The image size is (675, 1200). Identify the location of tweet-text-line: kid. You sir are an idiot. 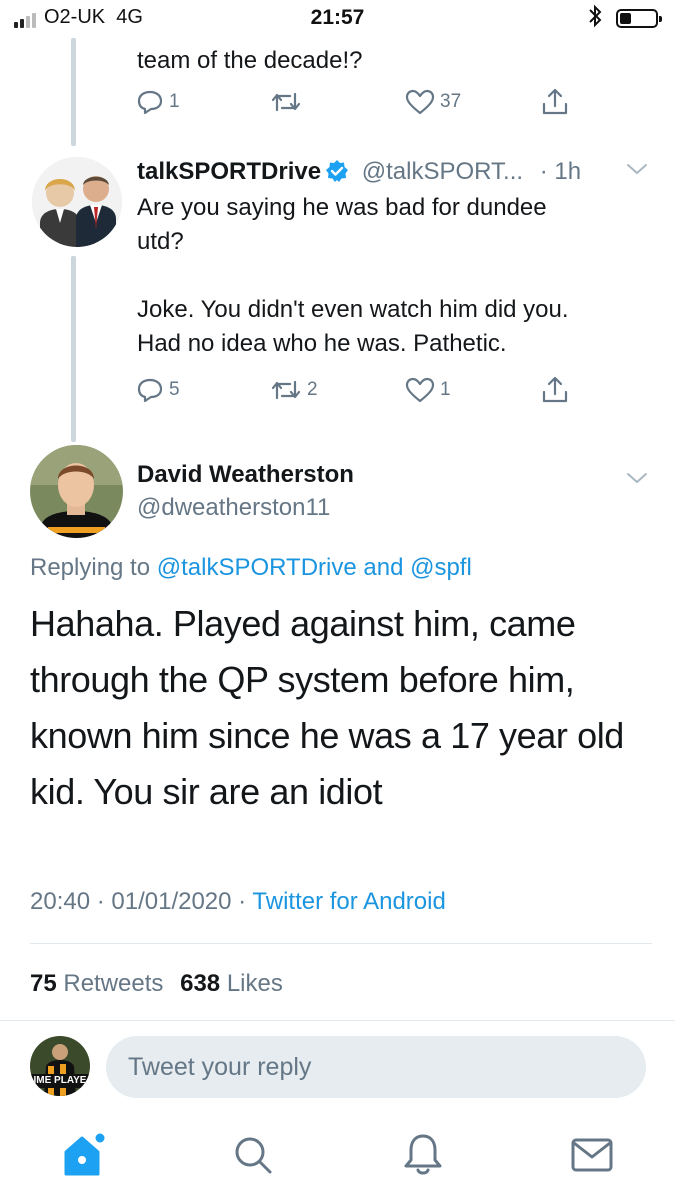
(206, 791).